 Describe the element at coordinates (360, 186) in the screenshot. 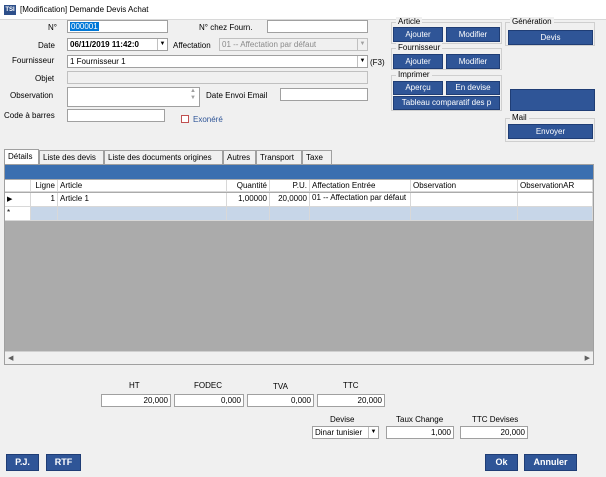

I see `col-affectation: Affectation Entrée` at that location.